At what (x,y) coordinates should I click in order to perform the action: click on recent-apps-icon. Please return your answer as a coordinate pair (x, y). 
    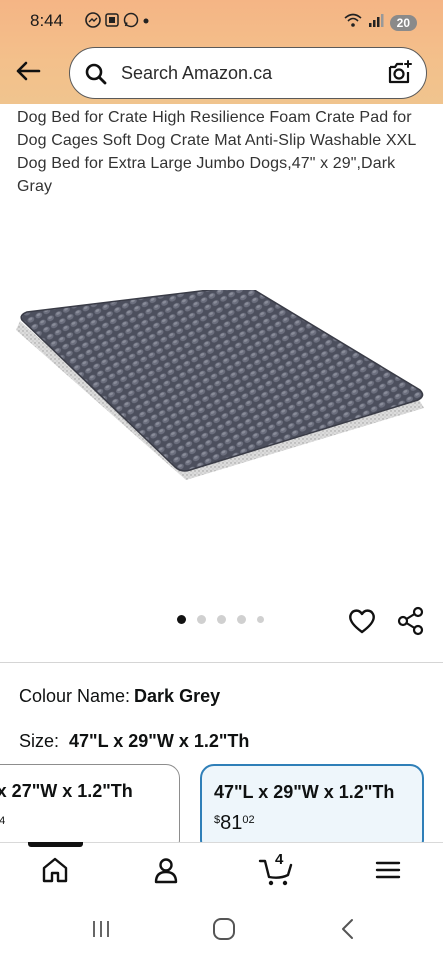
    Looking at the image, I should click on (101, 929).